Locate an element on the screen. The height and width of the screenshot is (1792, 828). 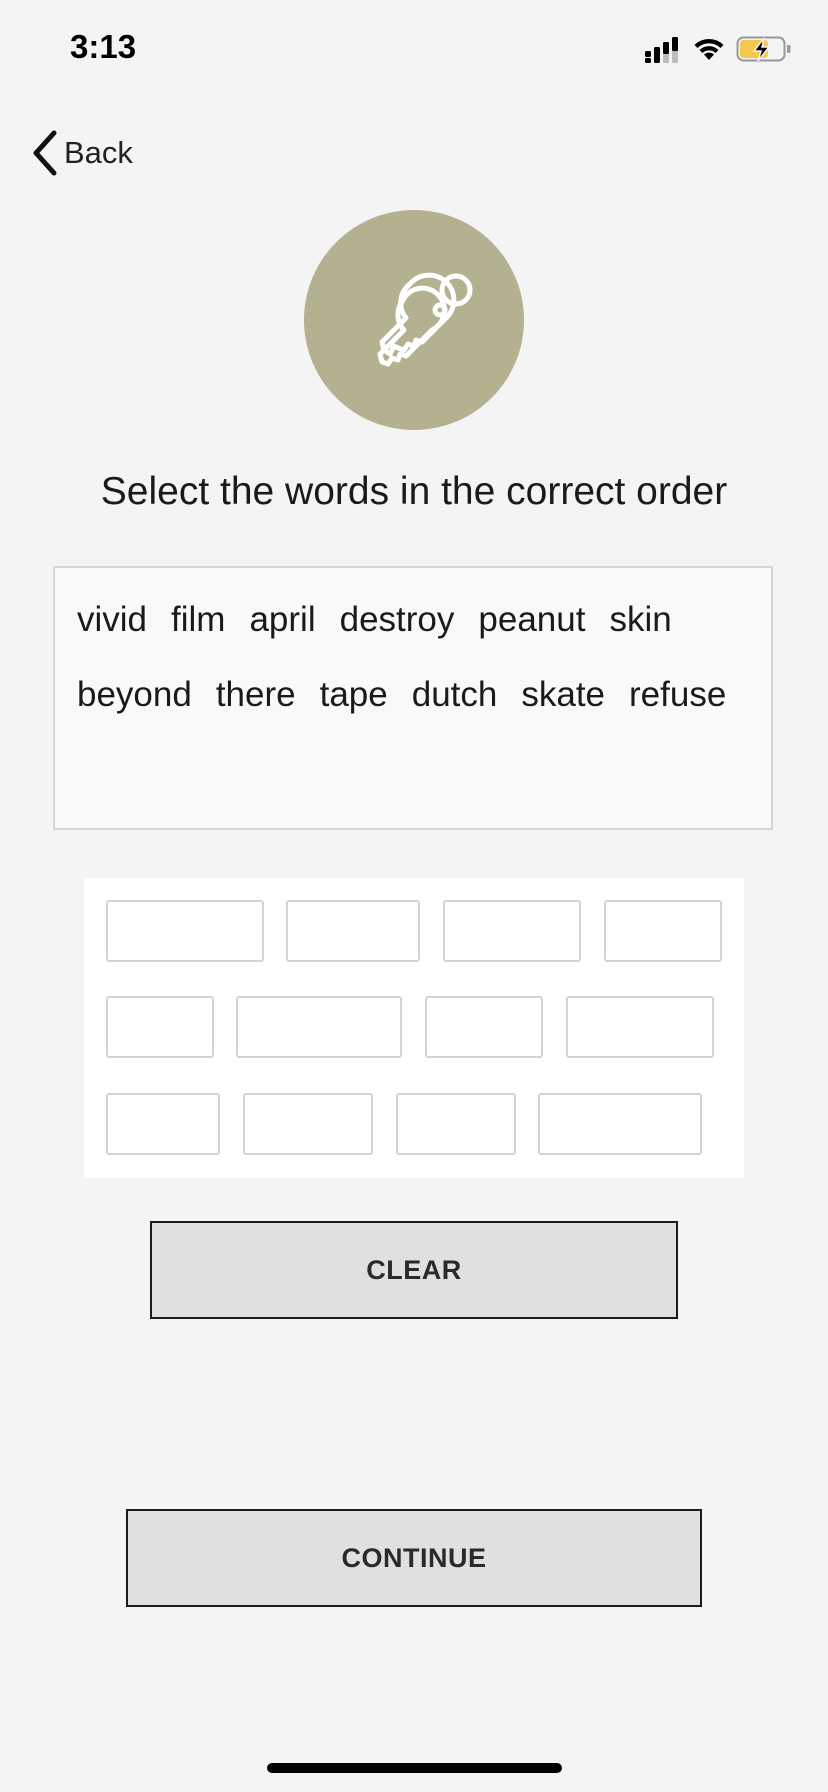
word-chip: dutch is located at coordinates (455, 694).